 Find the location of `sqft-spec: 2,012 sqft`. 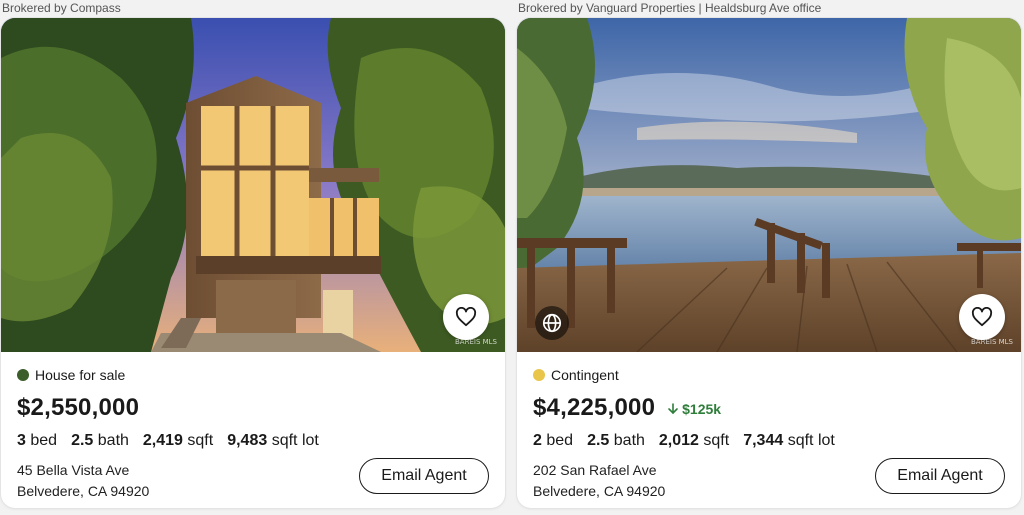

sqft-spec: 2,012 sqft is located at coordinates (694, 440).